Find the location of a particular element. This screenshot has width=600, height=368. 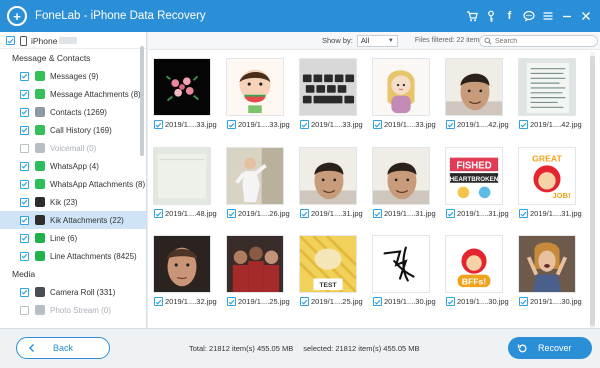

sidebar-item-whatsapp: WhatsApp (4) is located at coordinates (73, 166).